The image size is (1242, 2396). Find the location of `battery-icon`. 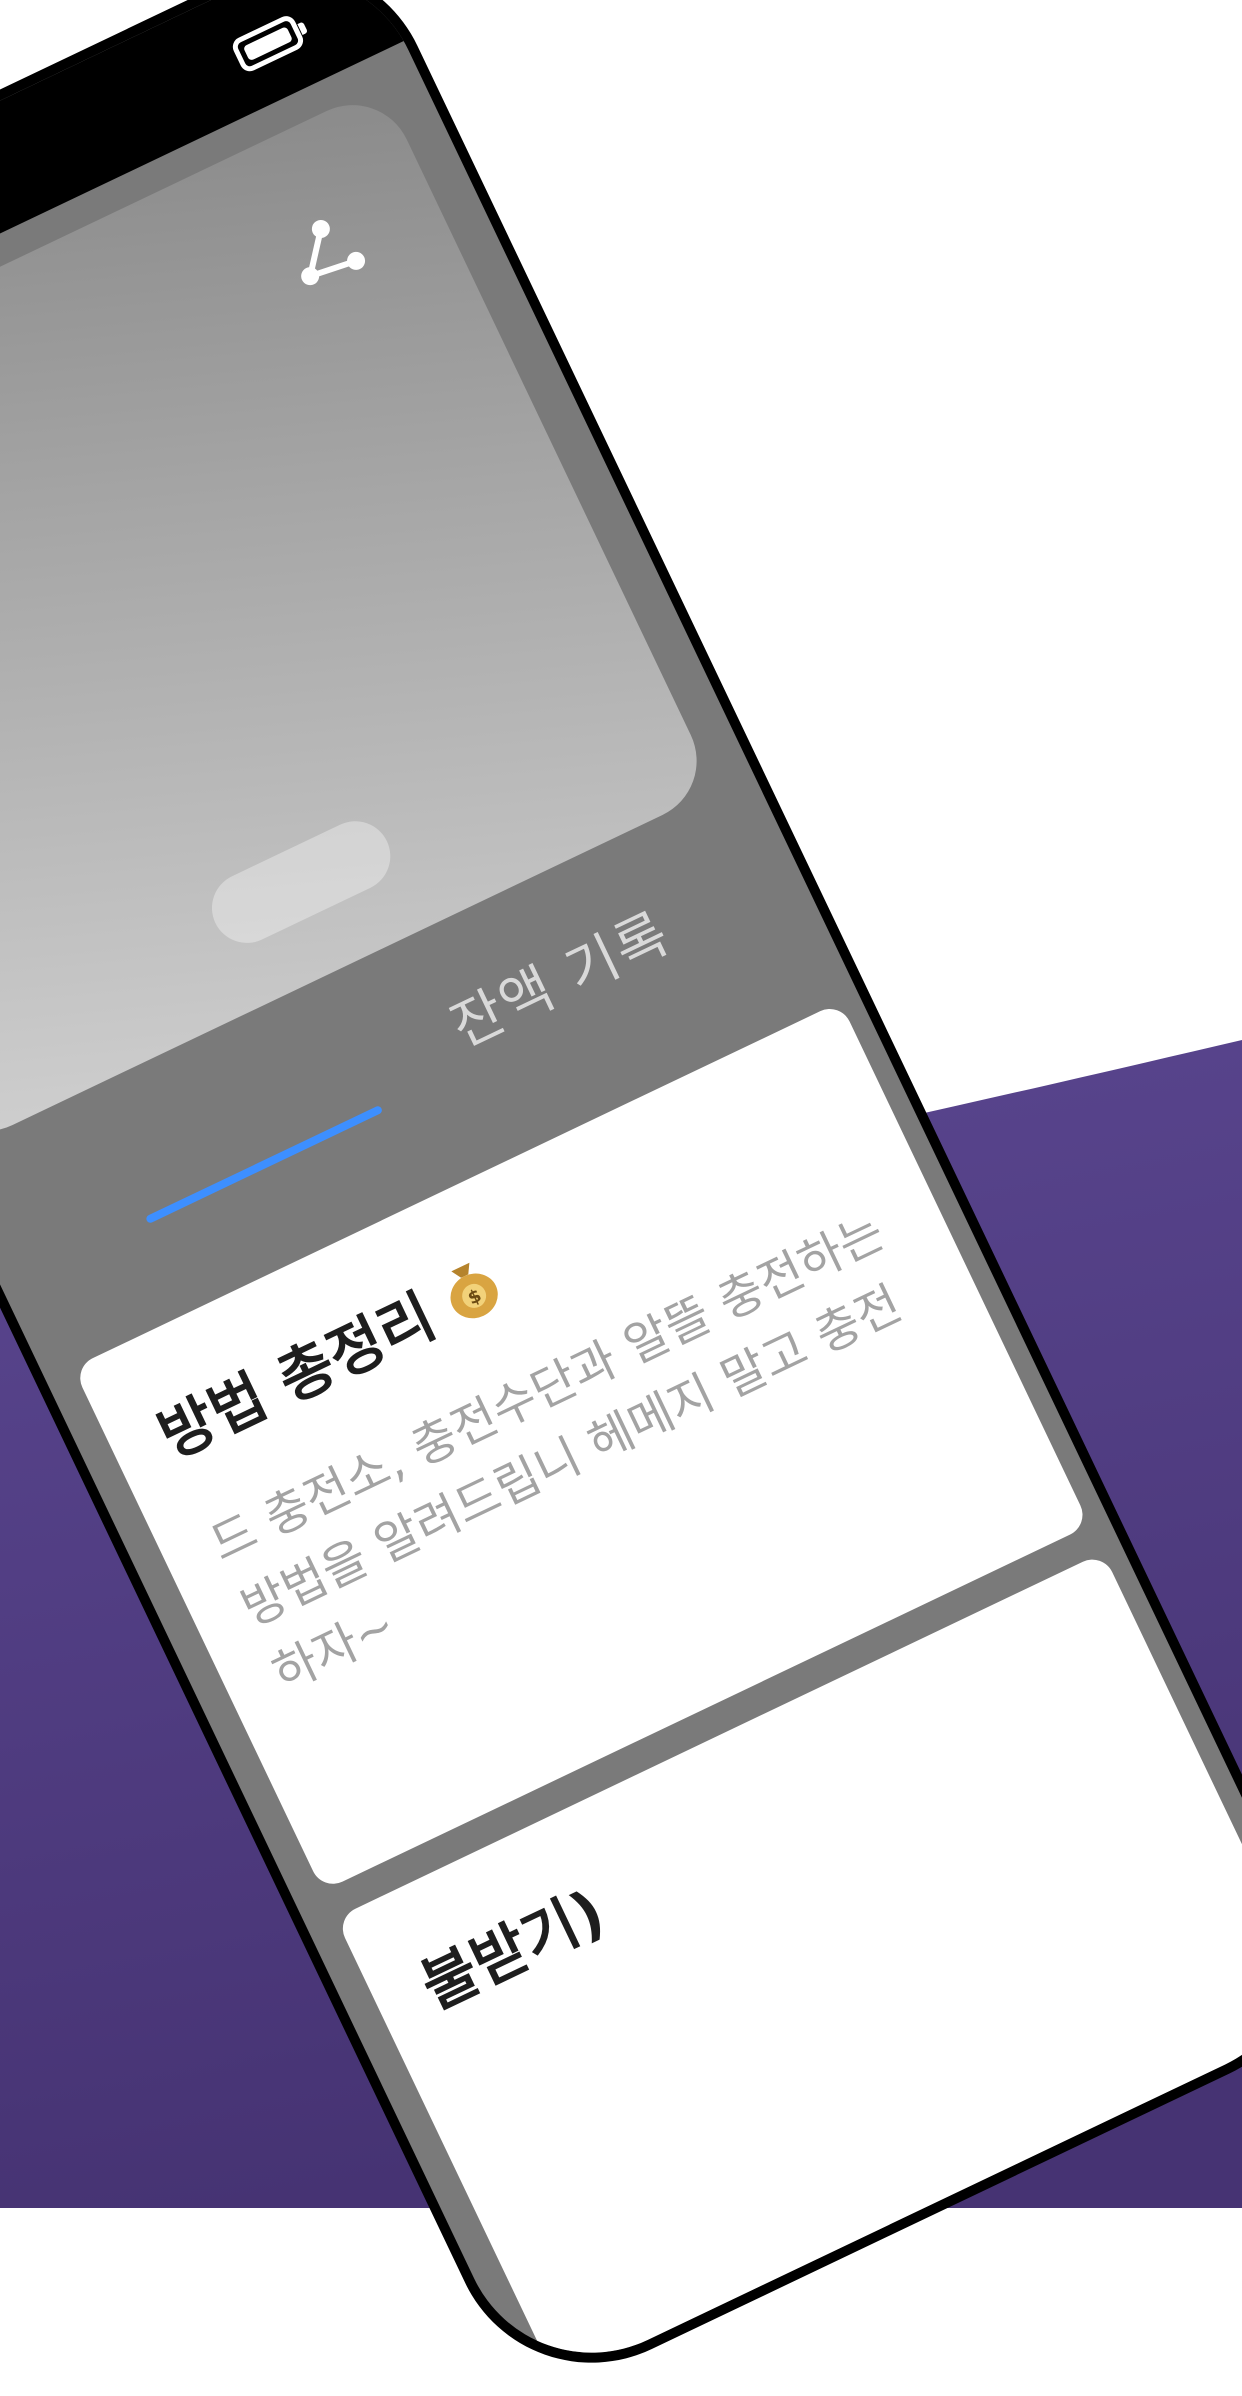

battery-icon is located at coordinates (268, 43).